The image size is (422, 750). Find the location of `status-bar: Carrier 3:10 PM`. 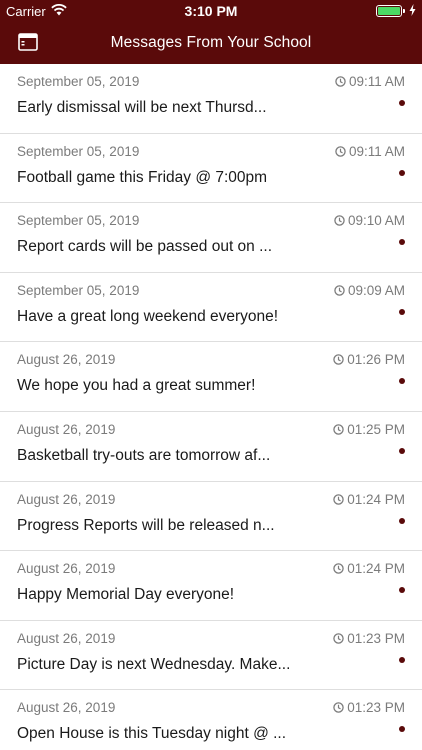

status-bar: Carrier 3:10 PM is located at coordinates (211, 11).